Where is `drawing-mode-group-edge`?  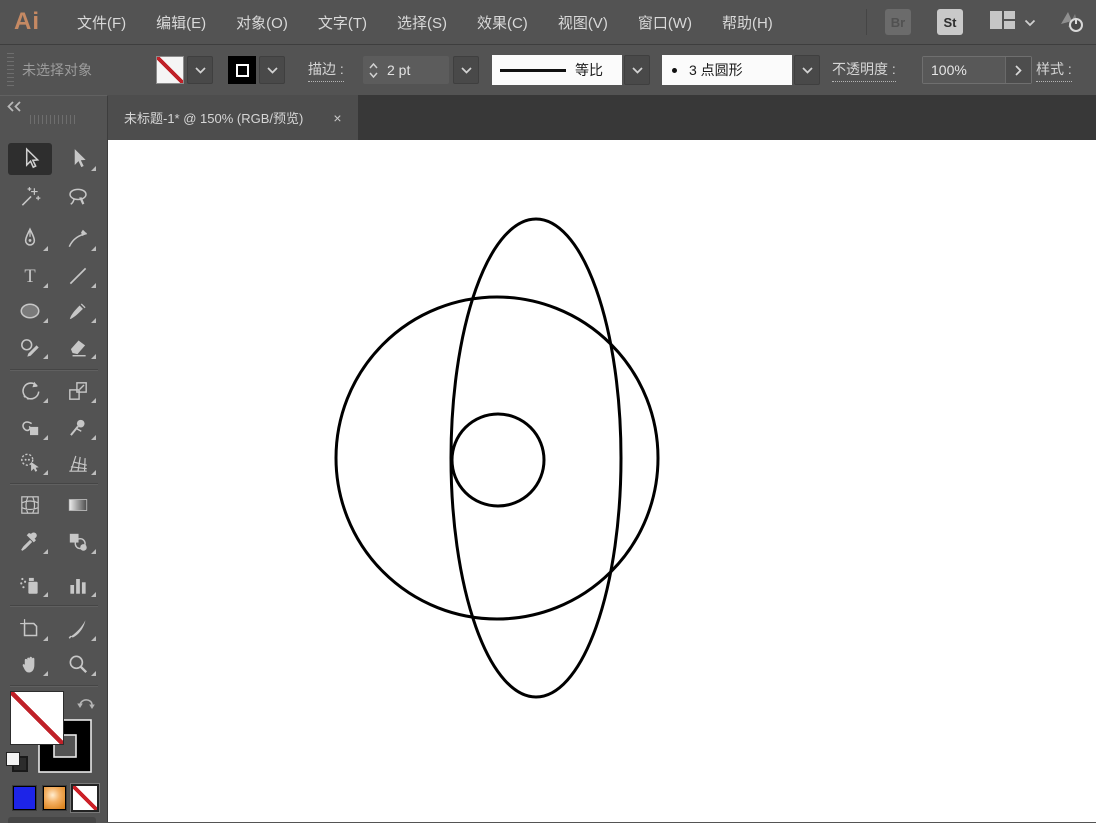
drawing-mode-group-edge is located at coordinates (52, 820).